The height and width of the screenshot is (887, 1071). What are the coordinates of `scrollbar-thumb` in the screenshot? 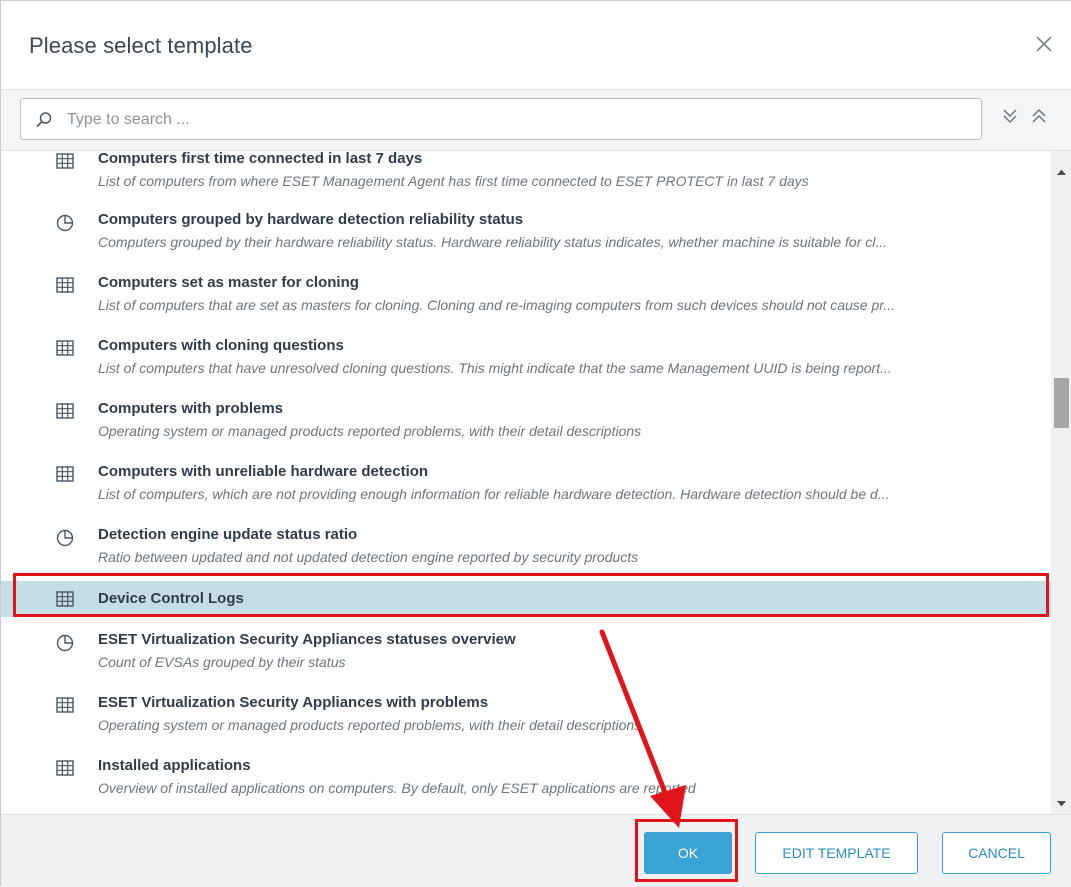 It's located at (1061, 403).